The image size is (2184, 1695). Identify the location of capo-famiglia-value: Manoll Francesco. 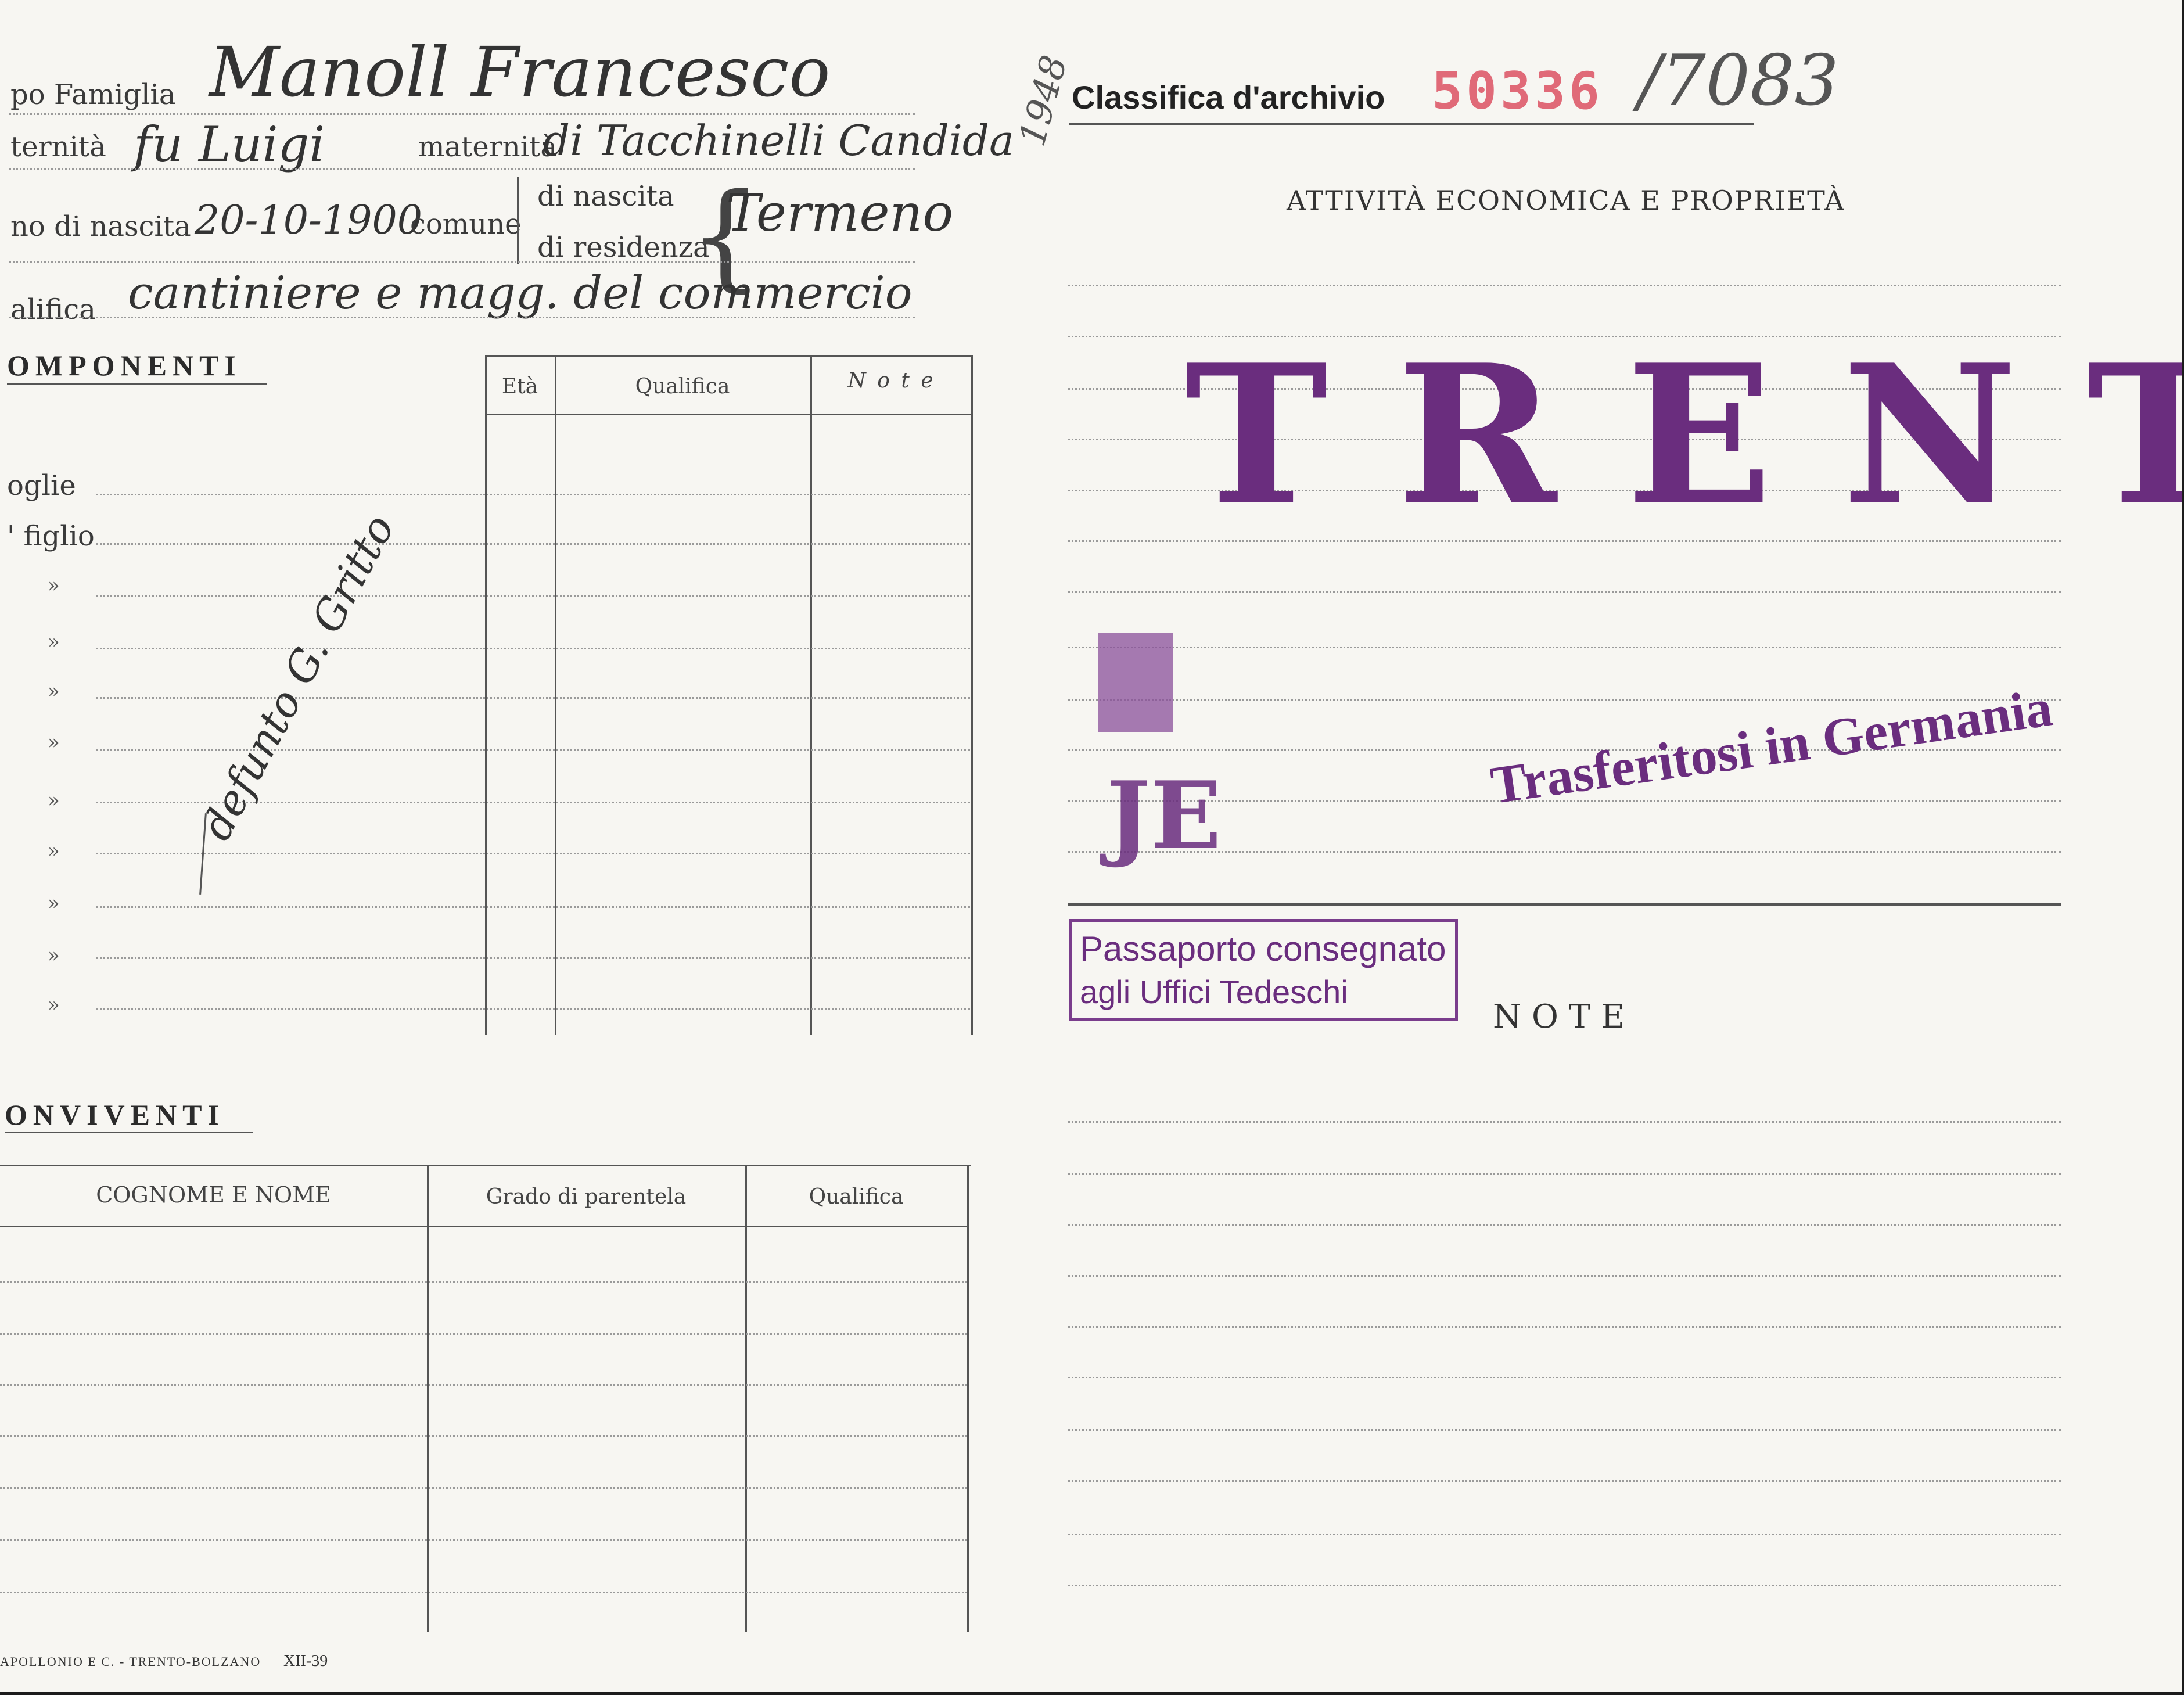
(520, 72).